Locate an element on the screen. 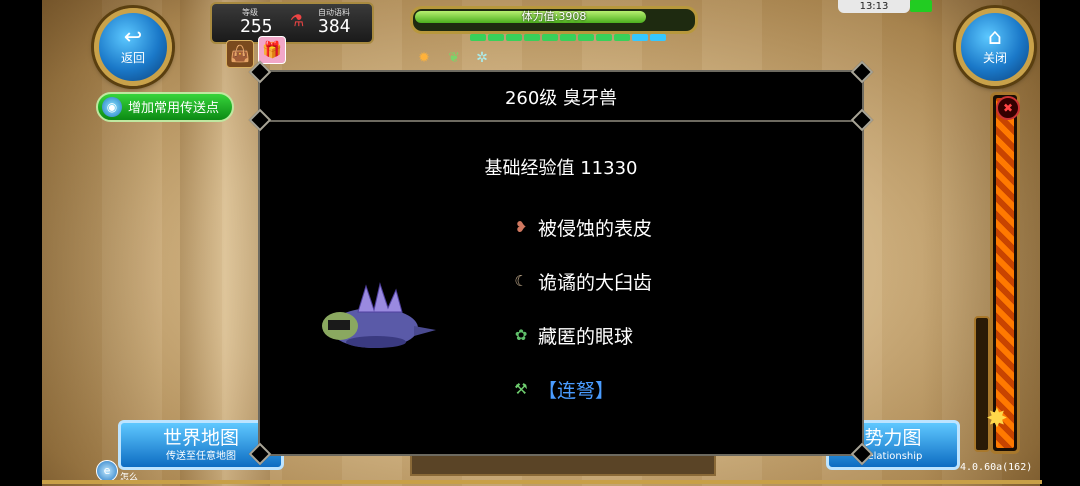 The width and height of the screenshot is (1080, 486). tooth-icon: ☾ is located at coordinates (521, 281).